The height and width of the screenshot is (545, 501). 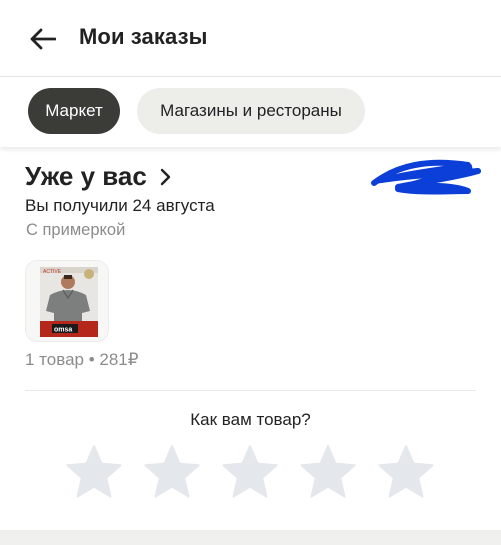 I want to click on delivery-note: С примеркой, so click(x=76, y=230).